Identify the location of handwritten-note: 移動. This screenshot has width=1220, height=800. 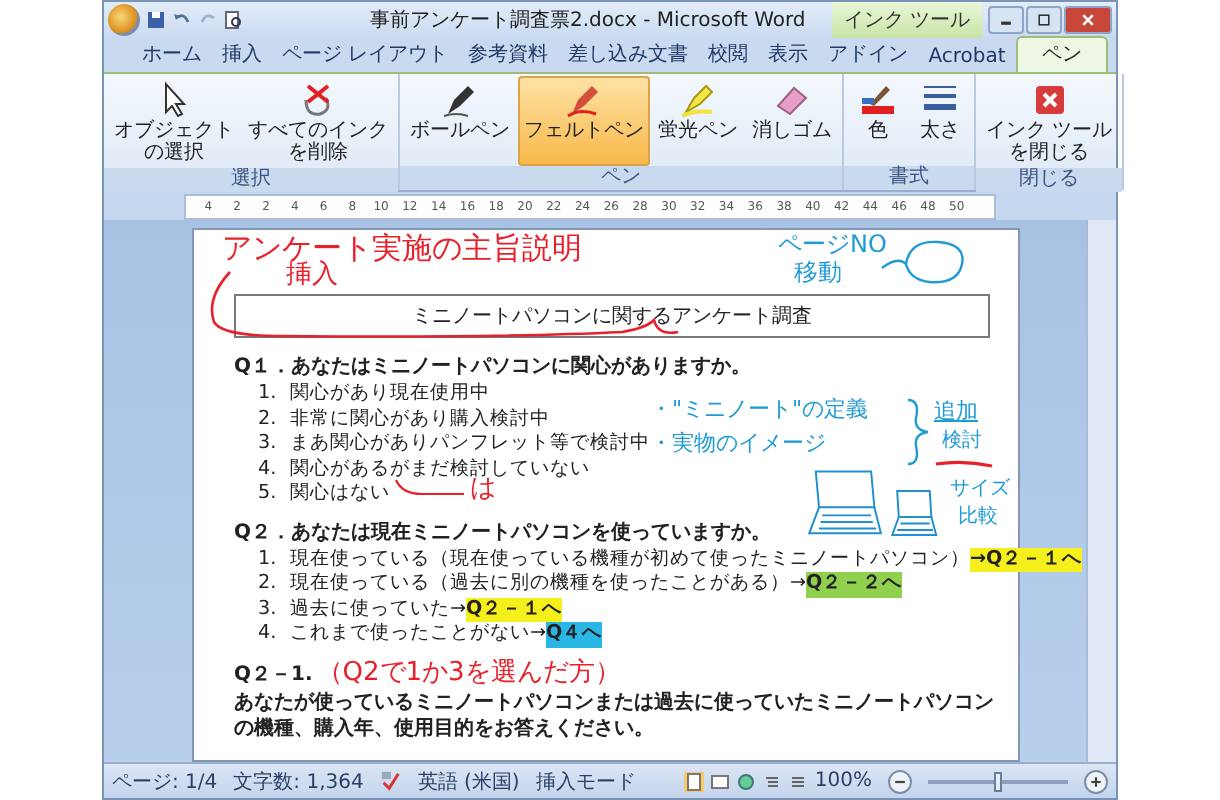
(818, 273).